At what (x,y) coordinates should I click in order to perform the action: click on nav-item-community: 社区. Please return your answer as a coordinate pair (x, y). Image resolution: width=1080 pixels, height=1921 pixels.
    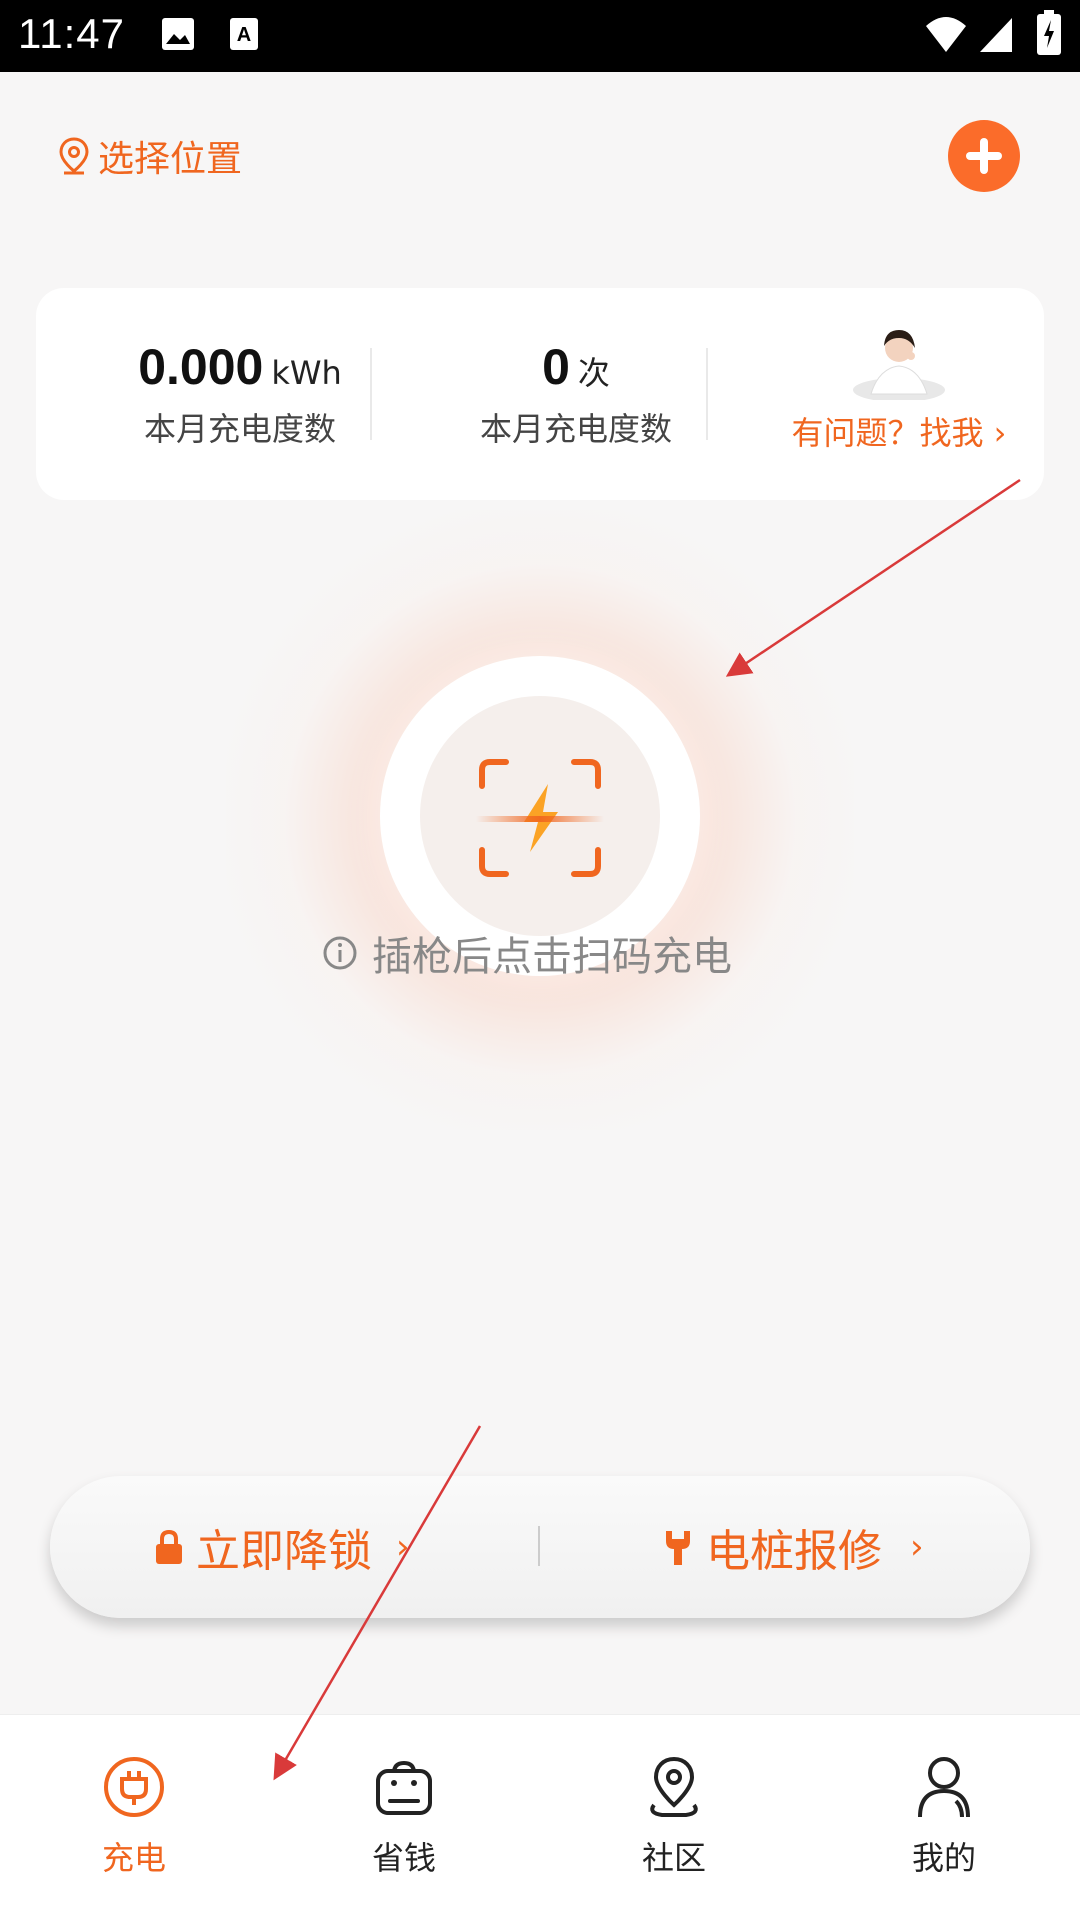
    Looking at the image, I should click on (674, 1817).